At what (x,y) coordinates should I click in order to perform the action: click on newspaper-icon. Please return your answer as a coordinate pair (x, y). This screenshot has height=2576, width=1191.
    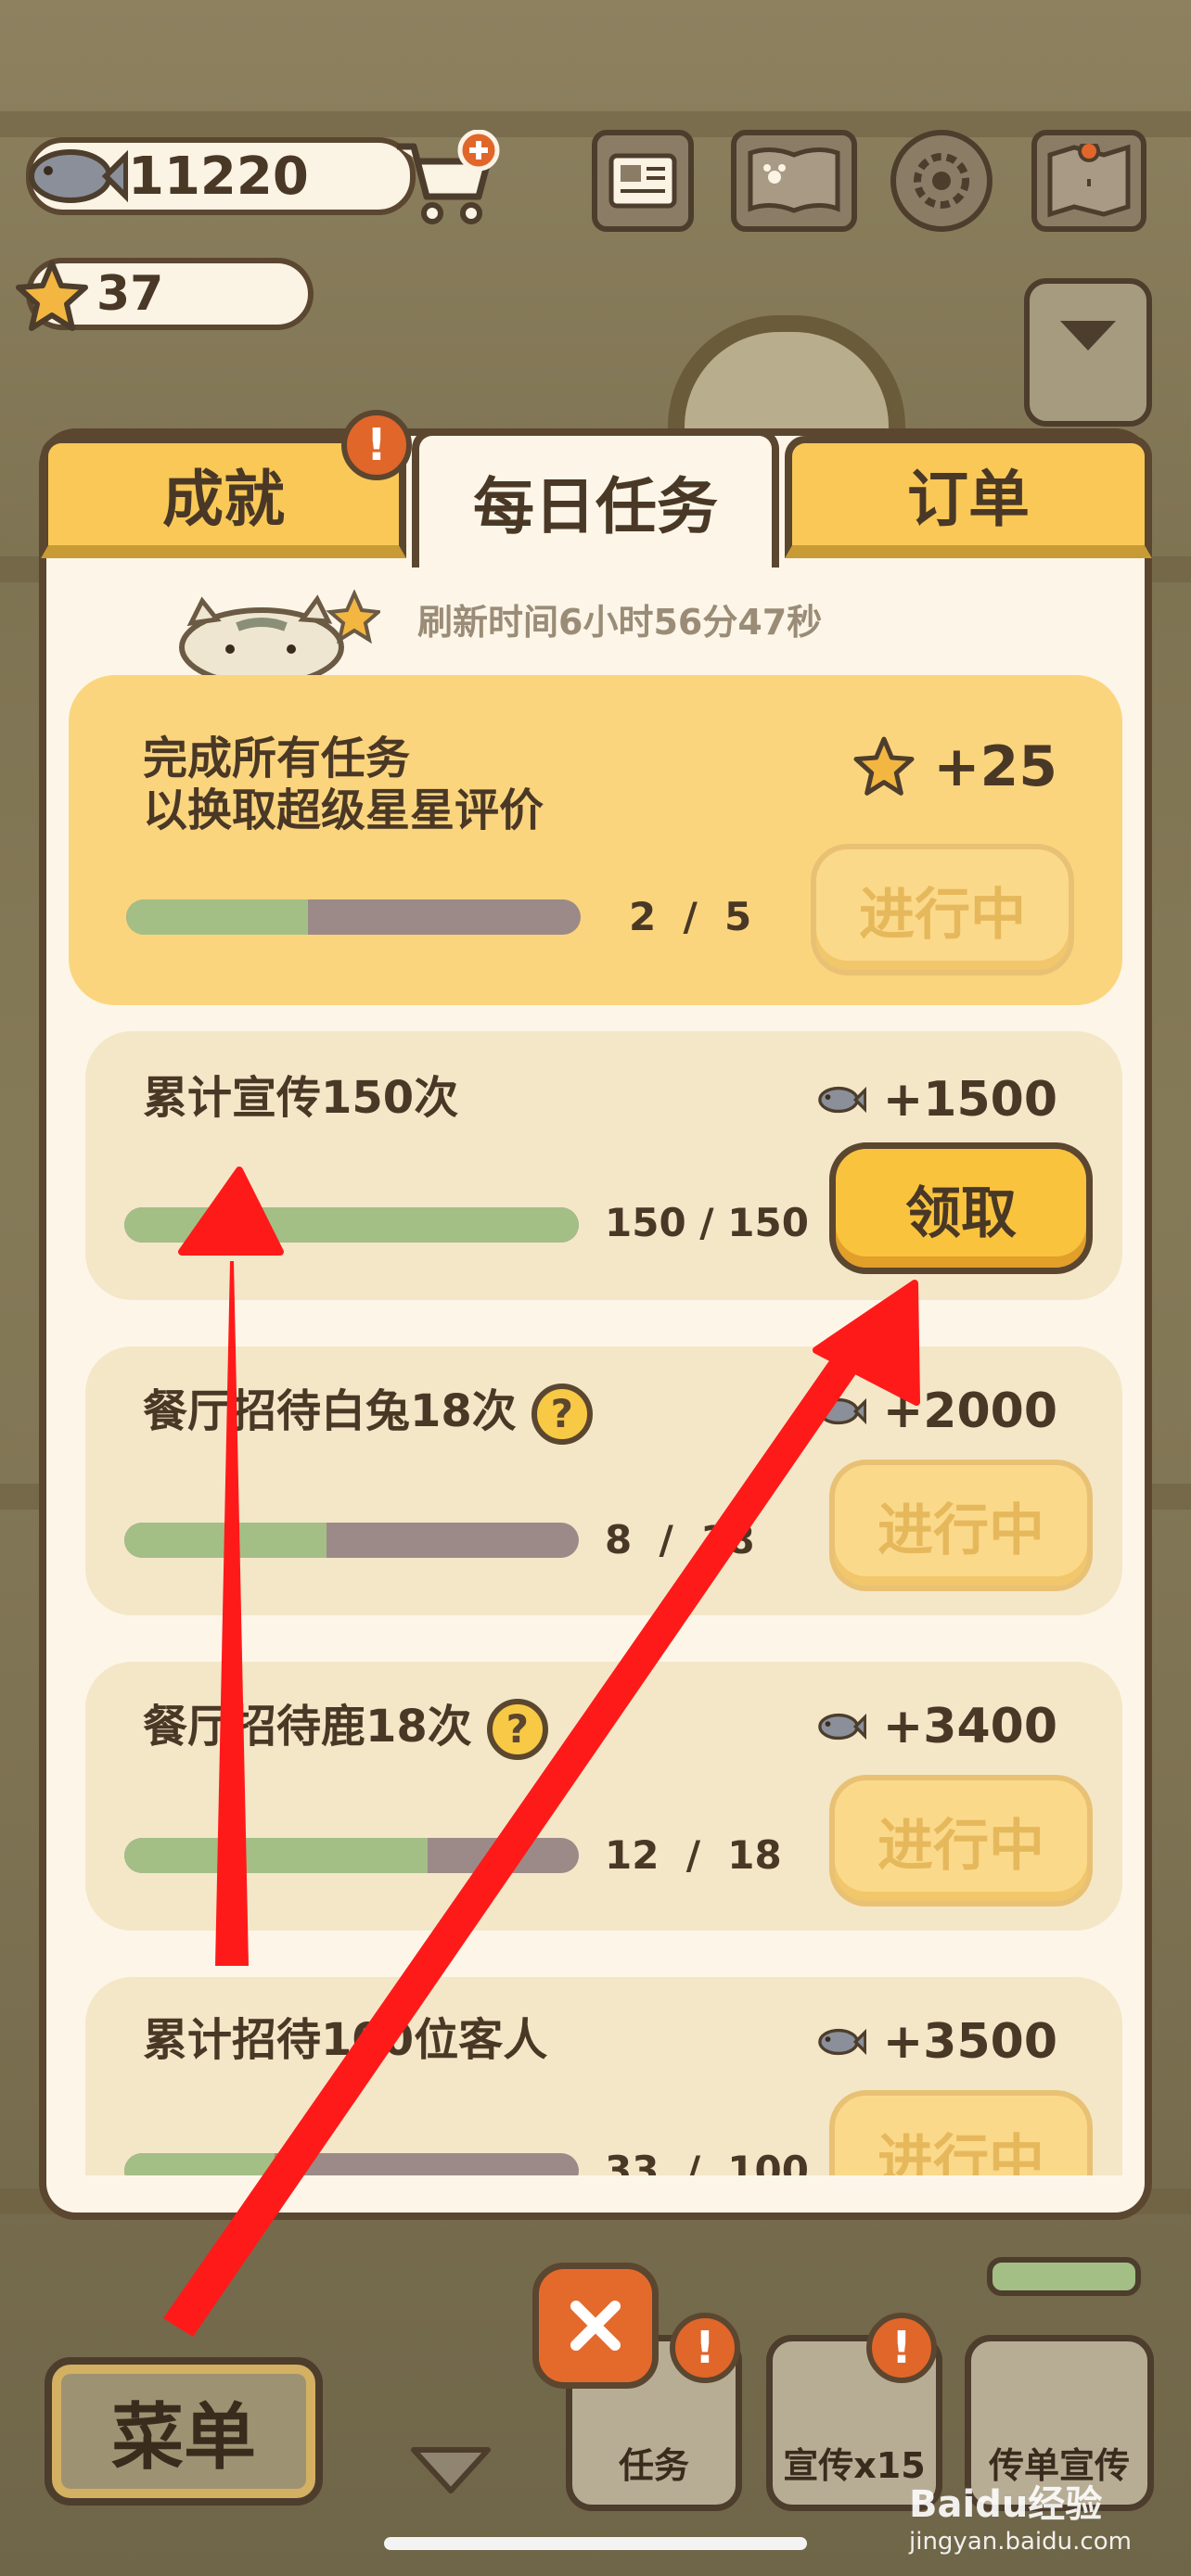
    Looking at the image, I should click on (642, 181).